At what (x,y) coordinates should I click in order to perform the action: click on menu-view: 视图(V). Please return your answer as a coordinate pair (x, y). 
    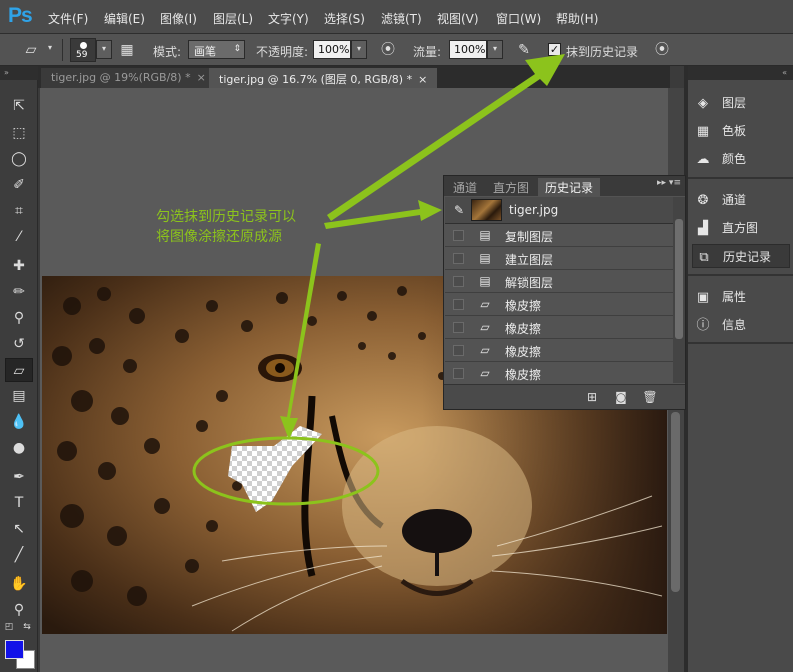
    Looking at the image, I should click on (458, 18).